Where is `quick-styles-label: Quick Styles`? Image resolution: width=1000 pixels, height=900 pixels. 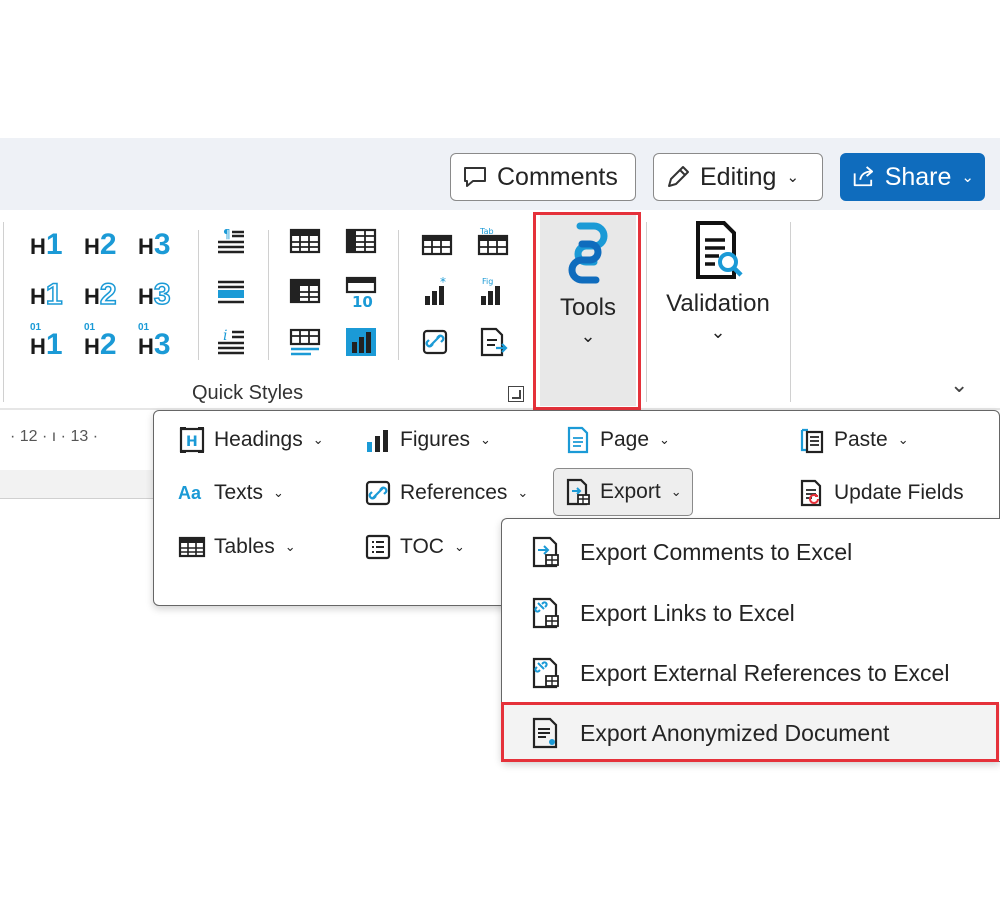
quick-styles-label: Quick Styles is located at coordinates (248, 393).